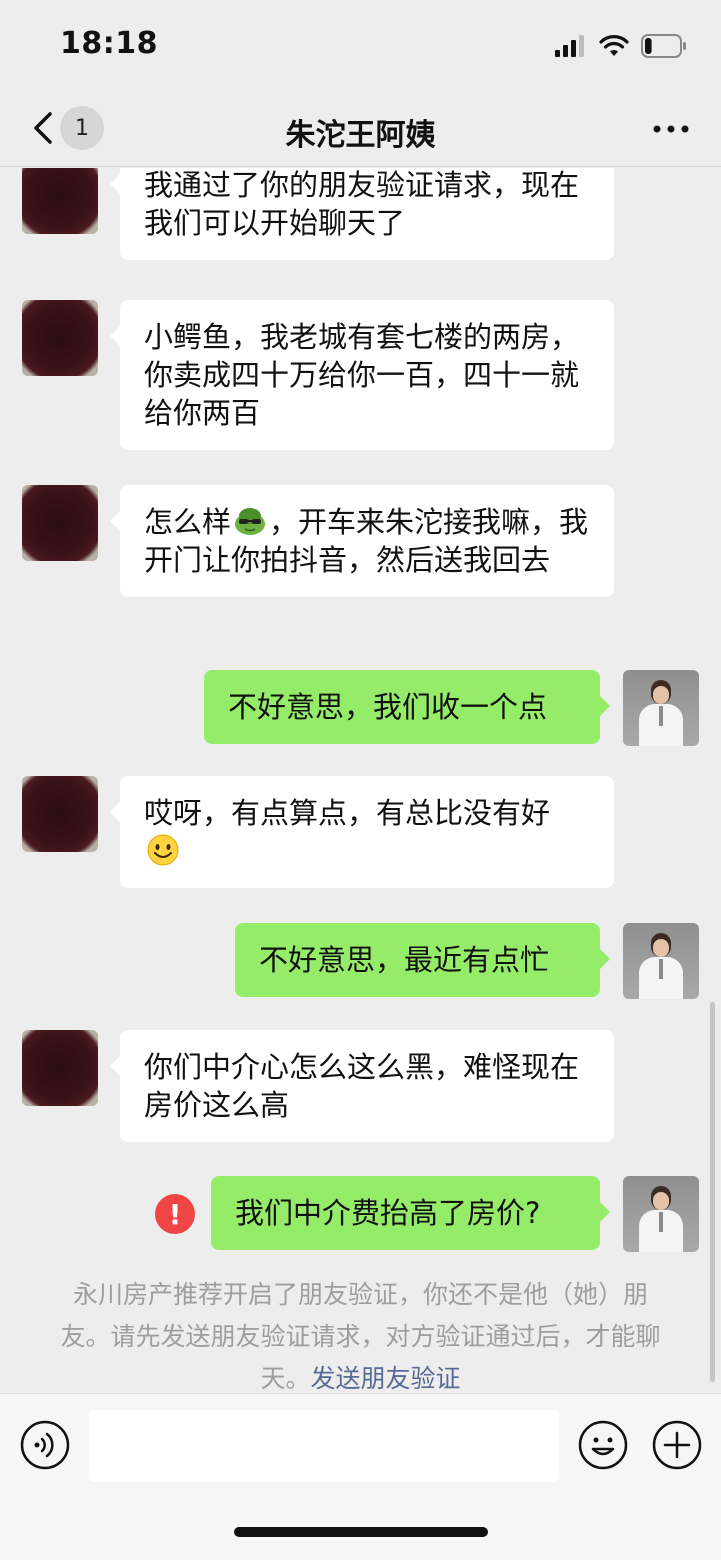  Describe the element at coordinates (663, 46) in the screenshot. I see `battery-icon` at that location.